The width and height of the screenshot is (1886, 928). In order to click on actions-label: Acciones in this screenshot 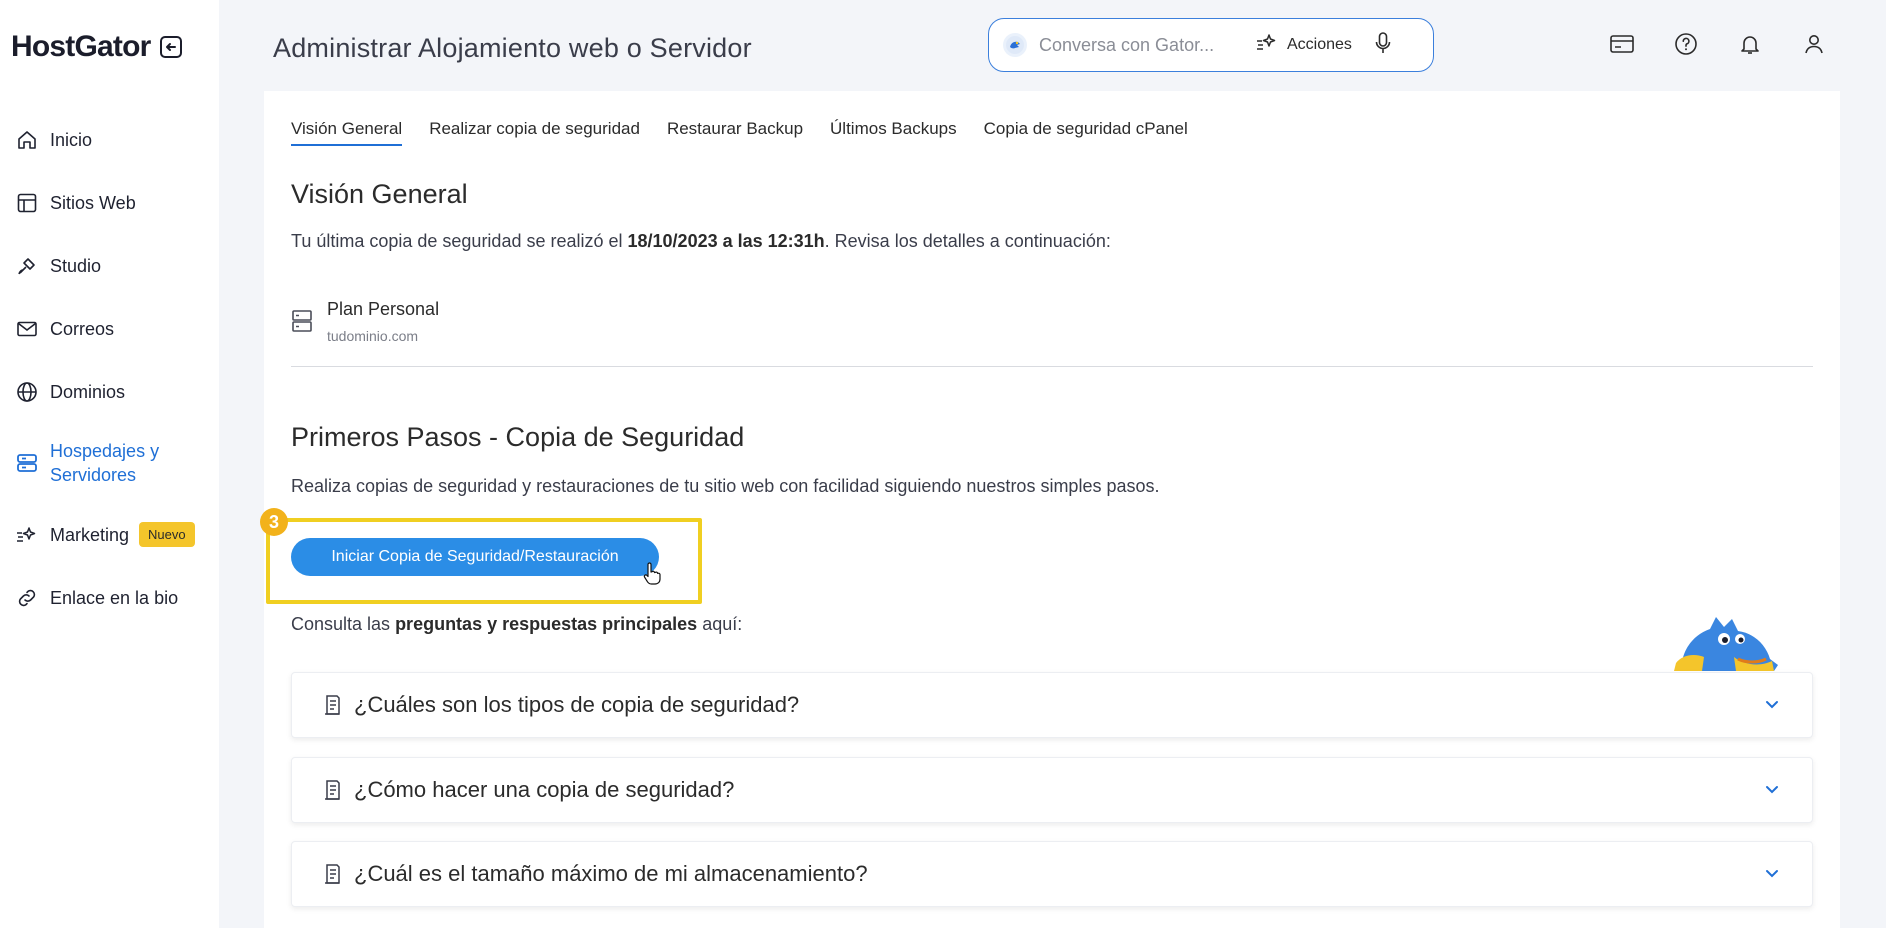, I will do `click(1319, 44)`.